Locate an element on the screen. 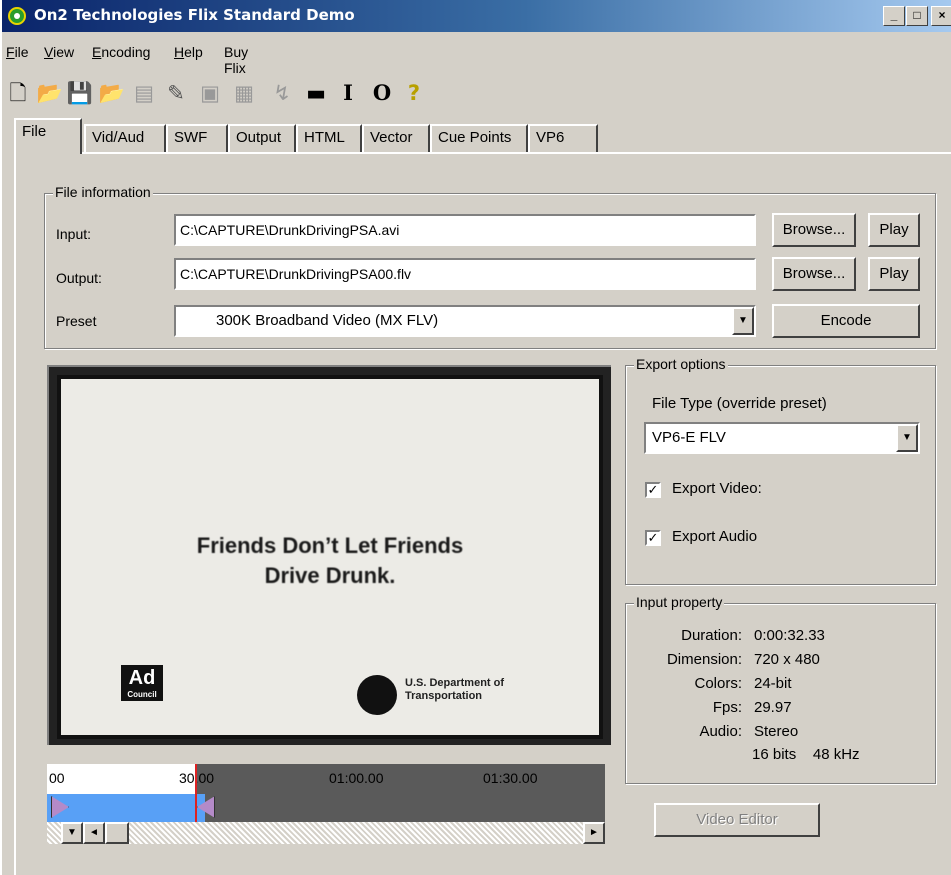 The height and width of the screenshot is (875, 951). file-type-label: File Type (override preset) is located at coordinates (739, 403).